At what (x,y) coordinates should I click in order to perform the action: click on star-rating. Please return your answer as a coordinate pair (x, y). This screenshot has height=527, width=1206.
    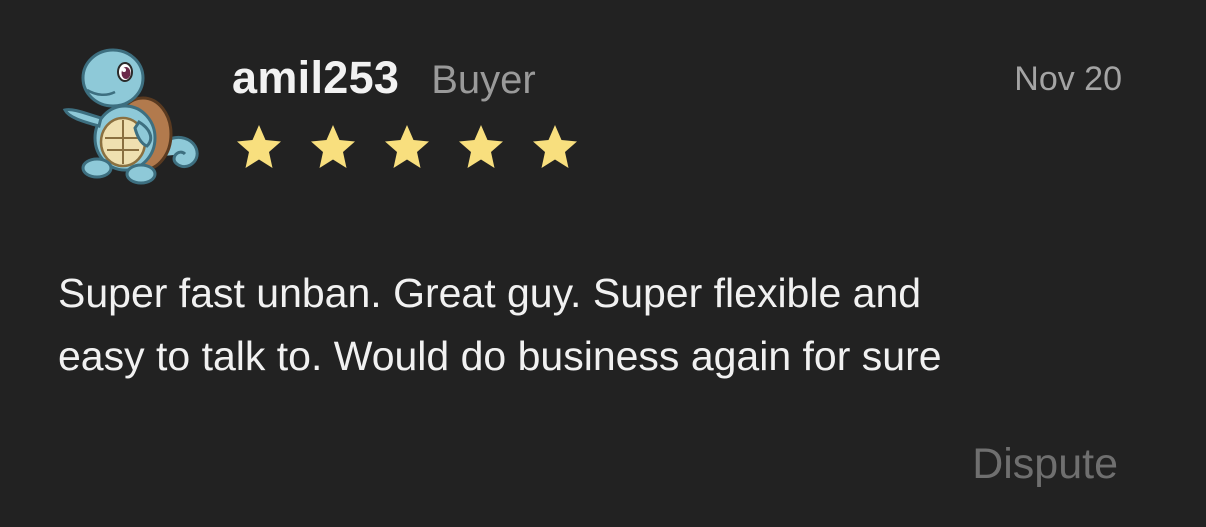
    Looking at the image, I should click on (407, 147).